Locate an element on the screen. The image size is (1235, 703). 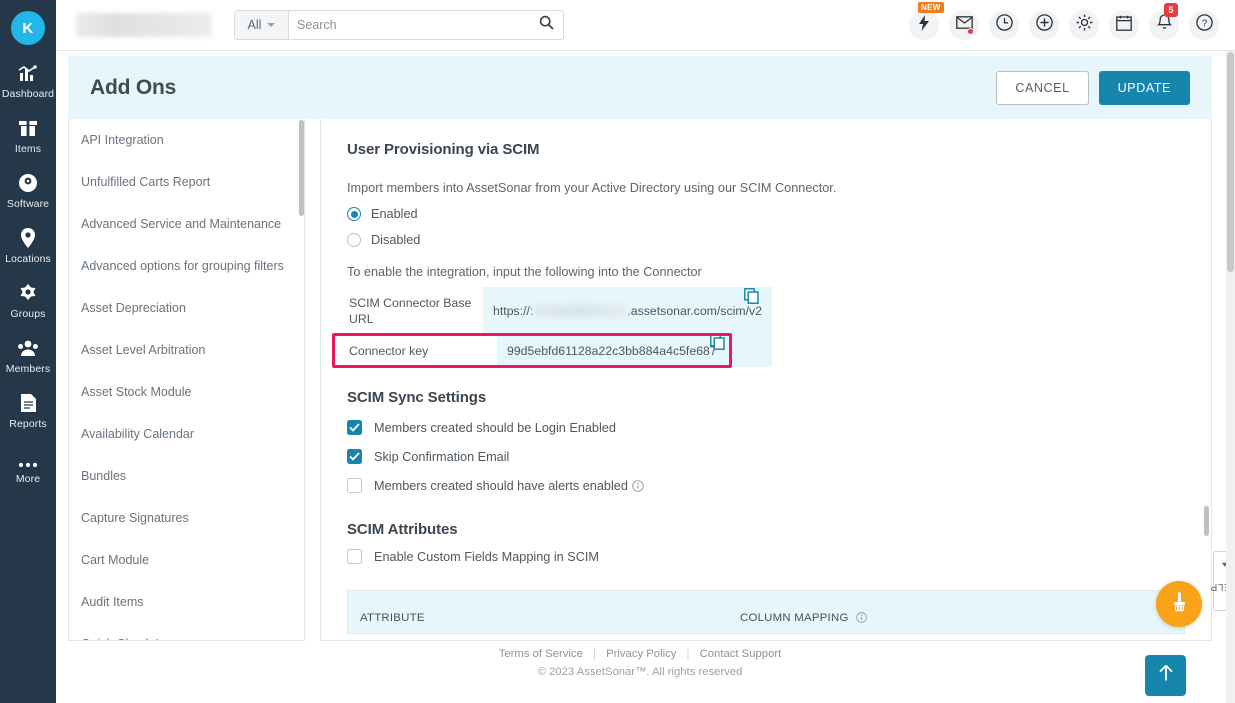
sidebar-item-dashboard: Dashboard is located at coordinates (28, 81).